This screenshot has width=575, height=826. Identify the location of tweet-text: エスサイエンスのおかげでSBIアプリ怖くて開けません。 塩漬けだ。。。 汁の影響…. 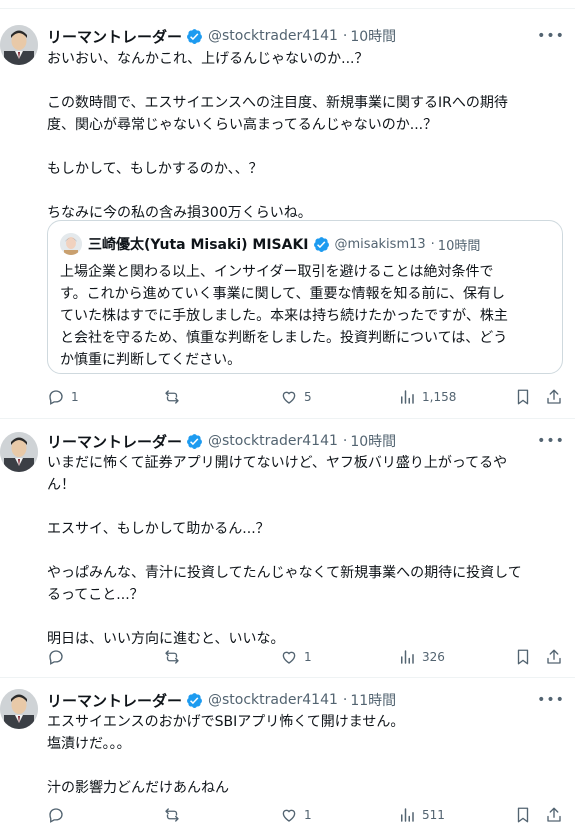
(307, 755).